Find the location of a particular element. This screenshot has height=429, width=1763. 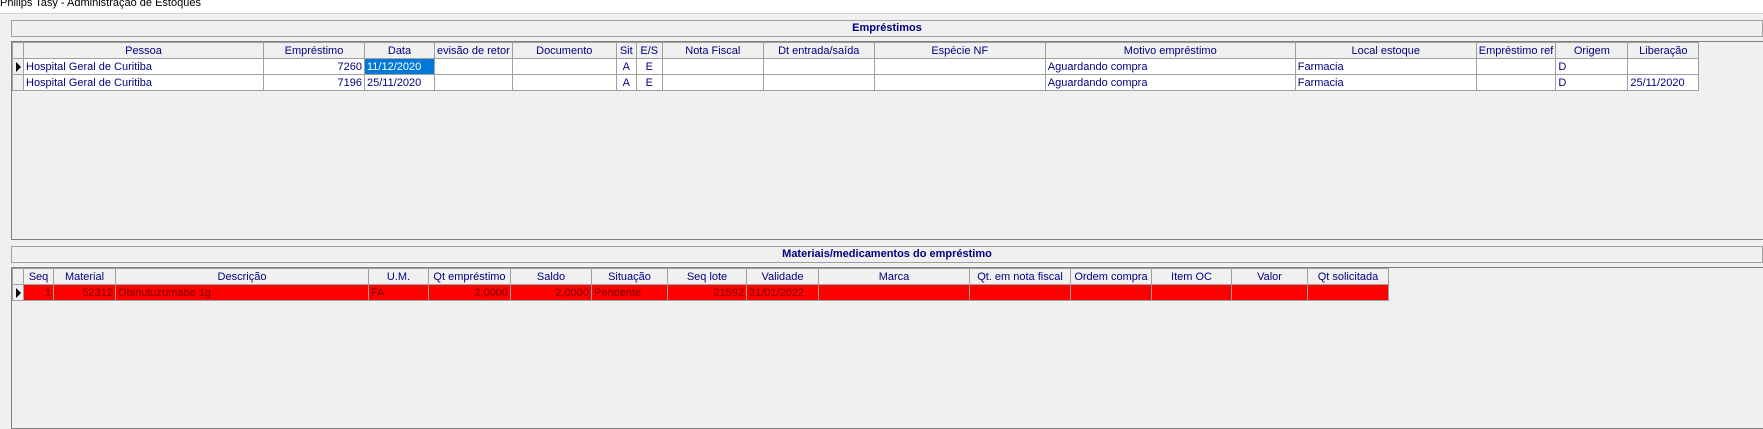

window-title: Philips Tasy - Administração de Estoques is located at coordinates (100, 4).